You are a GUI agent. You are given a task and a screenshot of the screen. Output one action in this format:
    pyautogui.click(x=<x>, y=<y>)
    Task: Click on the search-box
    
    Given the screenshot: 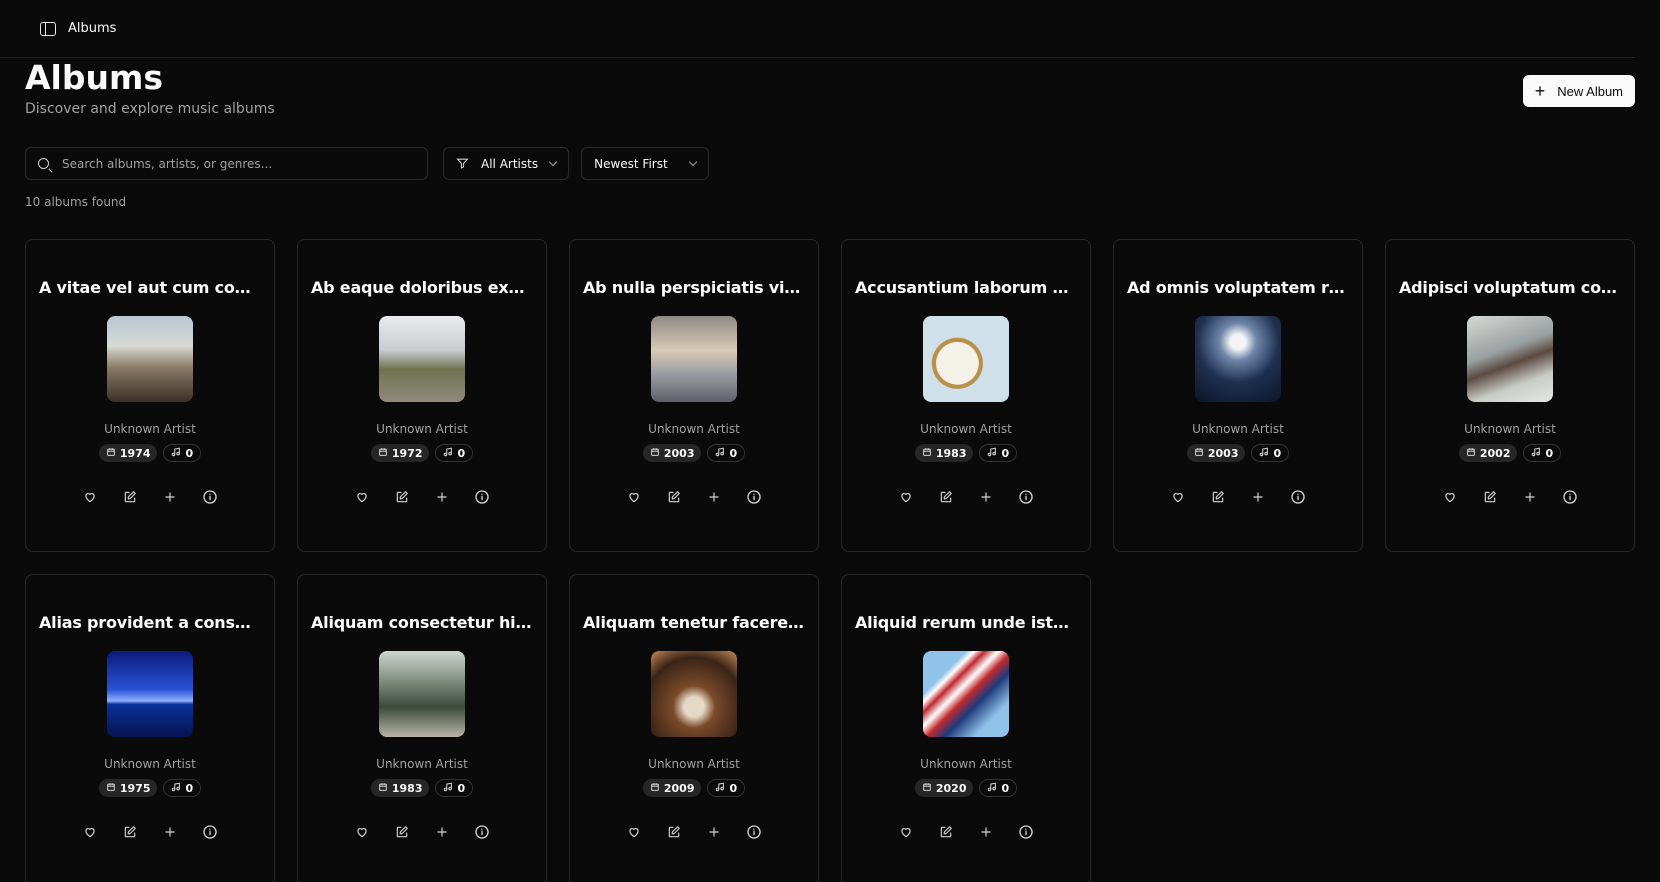 What is the action you would take?
    pyautogui.click(x=226, y=163)
    